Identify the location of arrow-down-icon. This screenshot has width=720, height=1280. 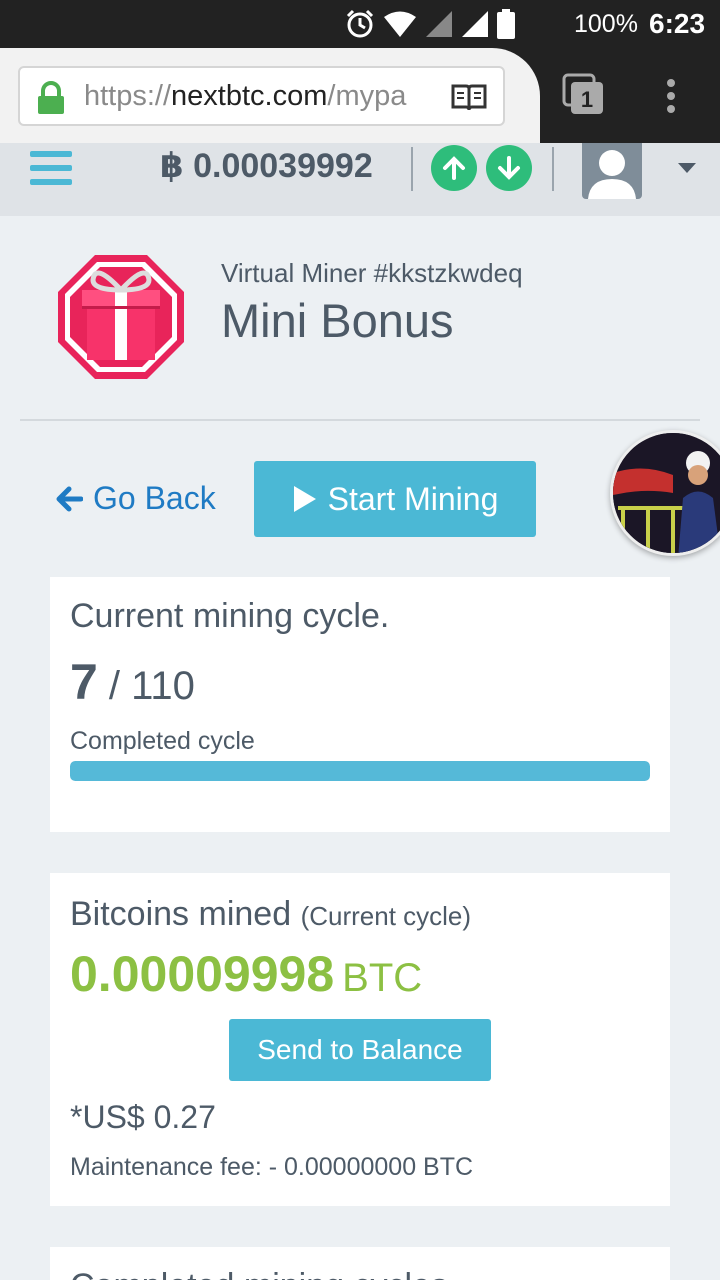
(509, 168).